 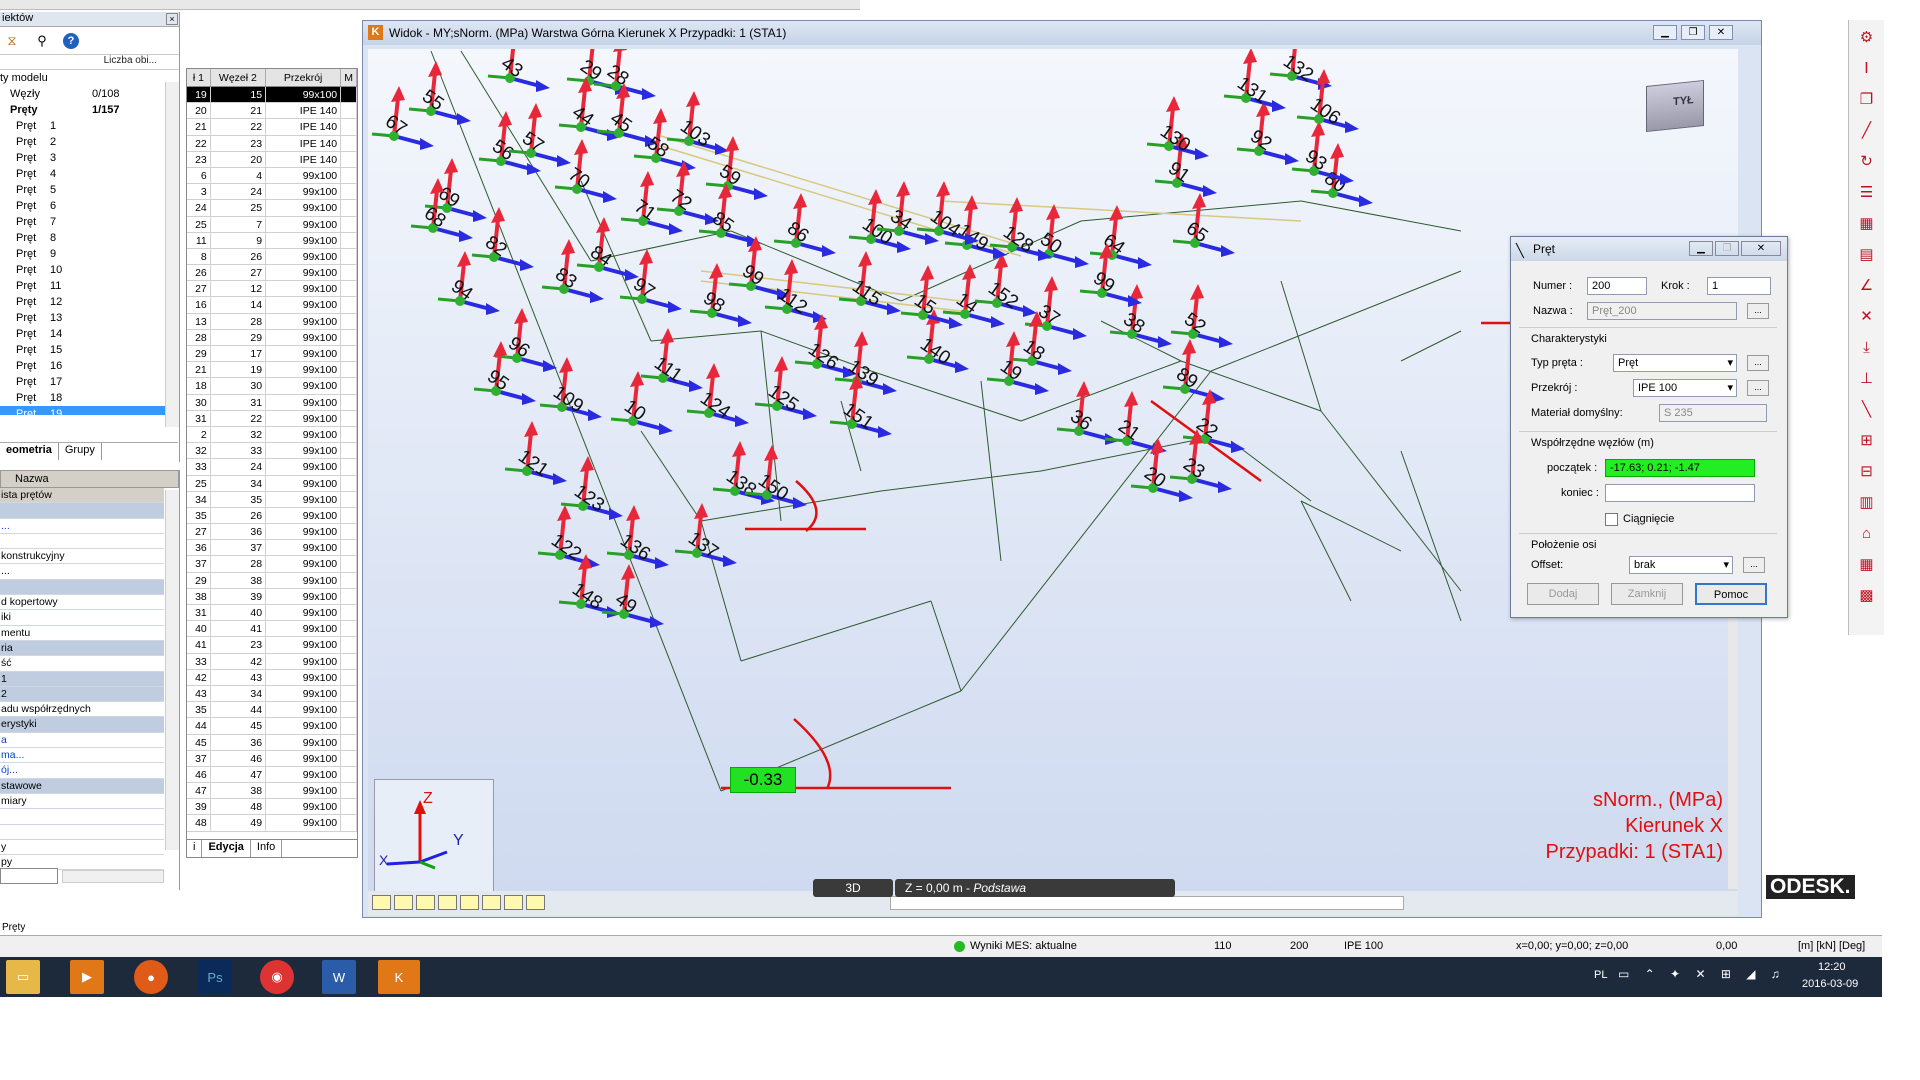 What do you see at coordinates (1721, 32) in the screenshot?
I see `close-button: ✕` at bounding box center [1721, 32].